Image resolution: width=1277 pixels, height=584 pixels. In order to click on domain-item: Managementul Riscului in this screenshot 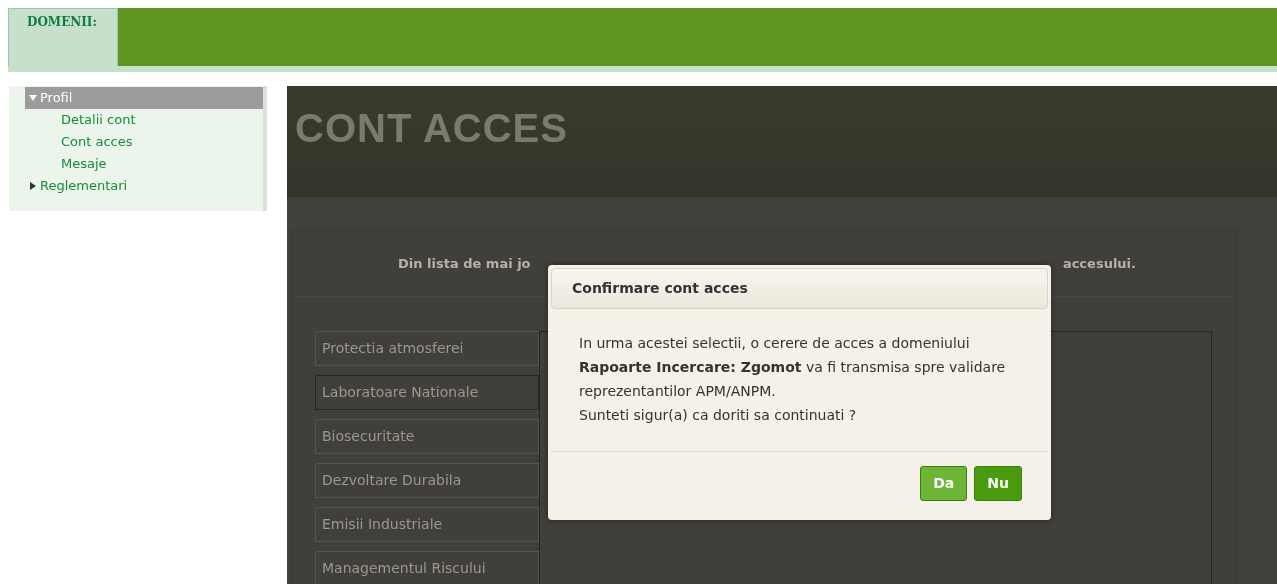, I will do `click(427, 567)`.